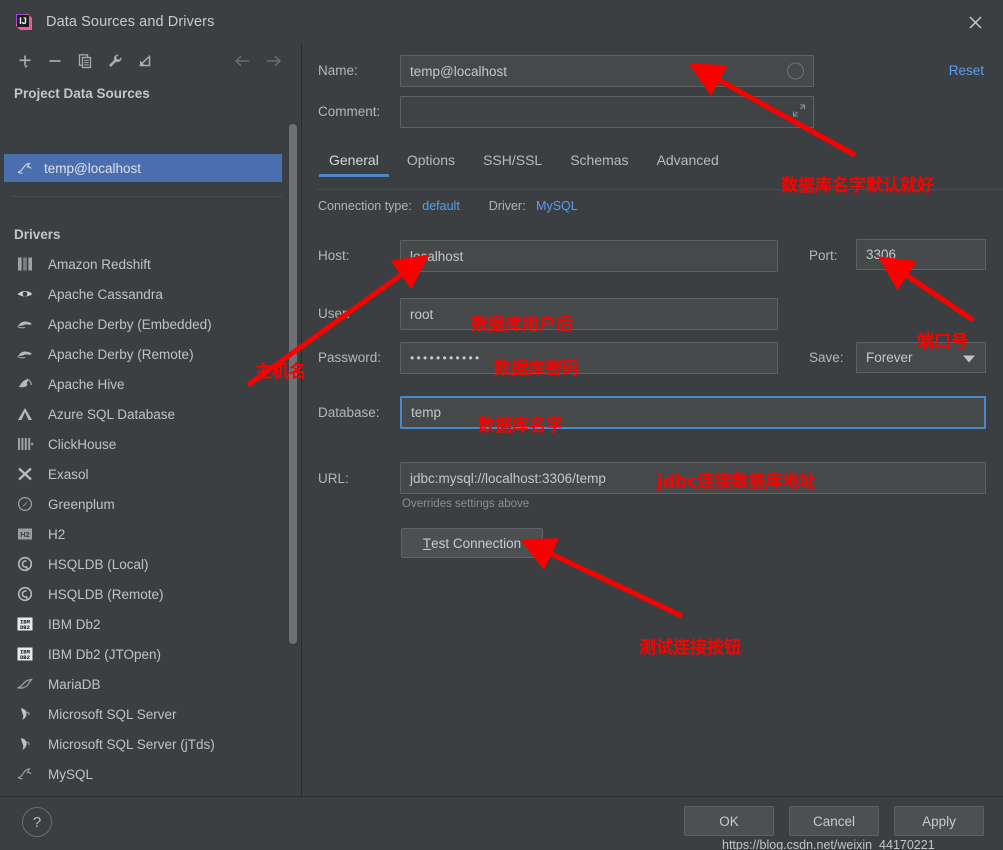 The height and width of the screenshot is (850, 1003). Describe the element at coordinates (145, 774) in the screenshot. I see `driver-list-item: MySQL` at that location.